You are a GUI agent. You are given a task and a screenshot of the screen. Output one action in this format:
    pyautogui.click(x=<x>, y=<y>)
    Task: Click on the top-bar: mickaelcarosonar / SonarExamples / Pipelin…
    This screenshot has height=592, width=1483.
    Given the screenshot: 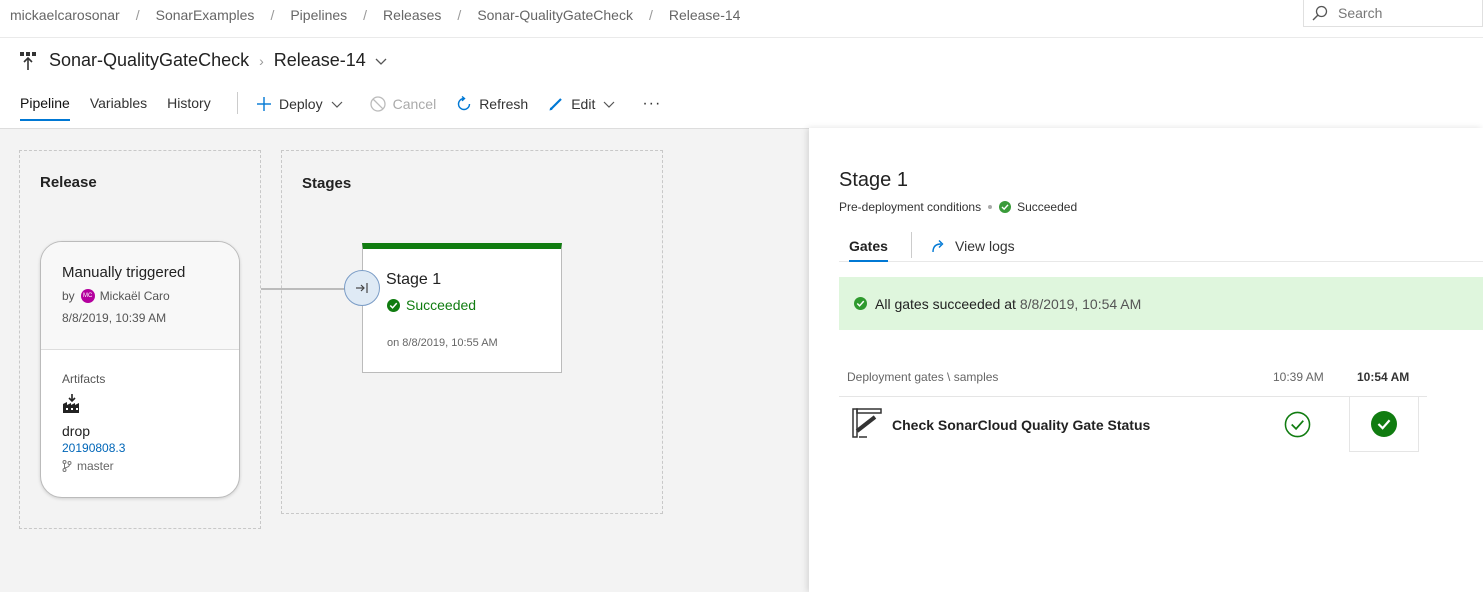 What is the action you would take?
    pyautogui.click(x=741, y=19)
    